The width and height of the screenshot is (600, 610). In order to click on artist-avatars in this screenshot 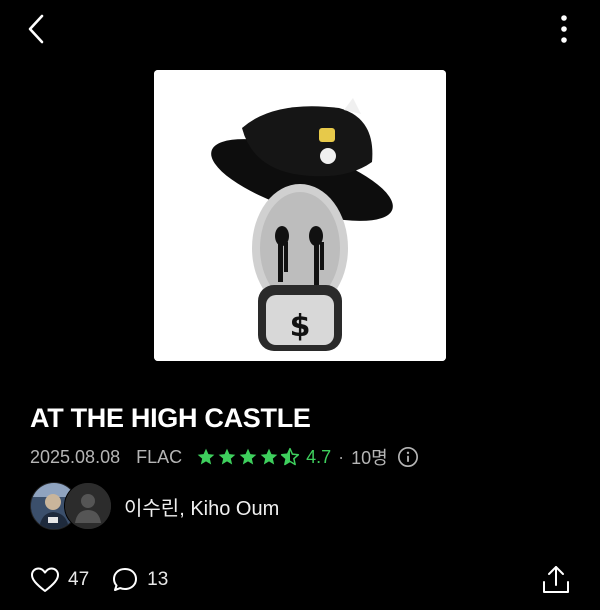, I will do `click(71, 506)`.